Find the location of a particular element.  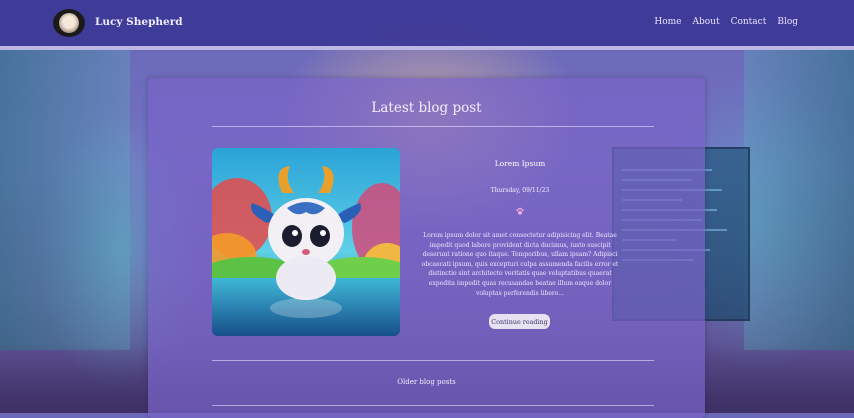

page-title: Latest blog post is located at coordinates (426, 108).